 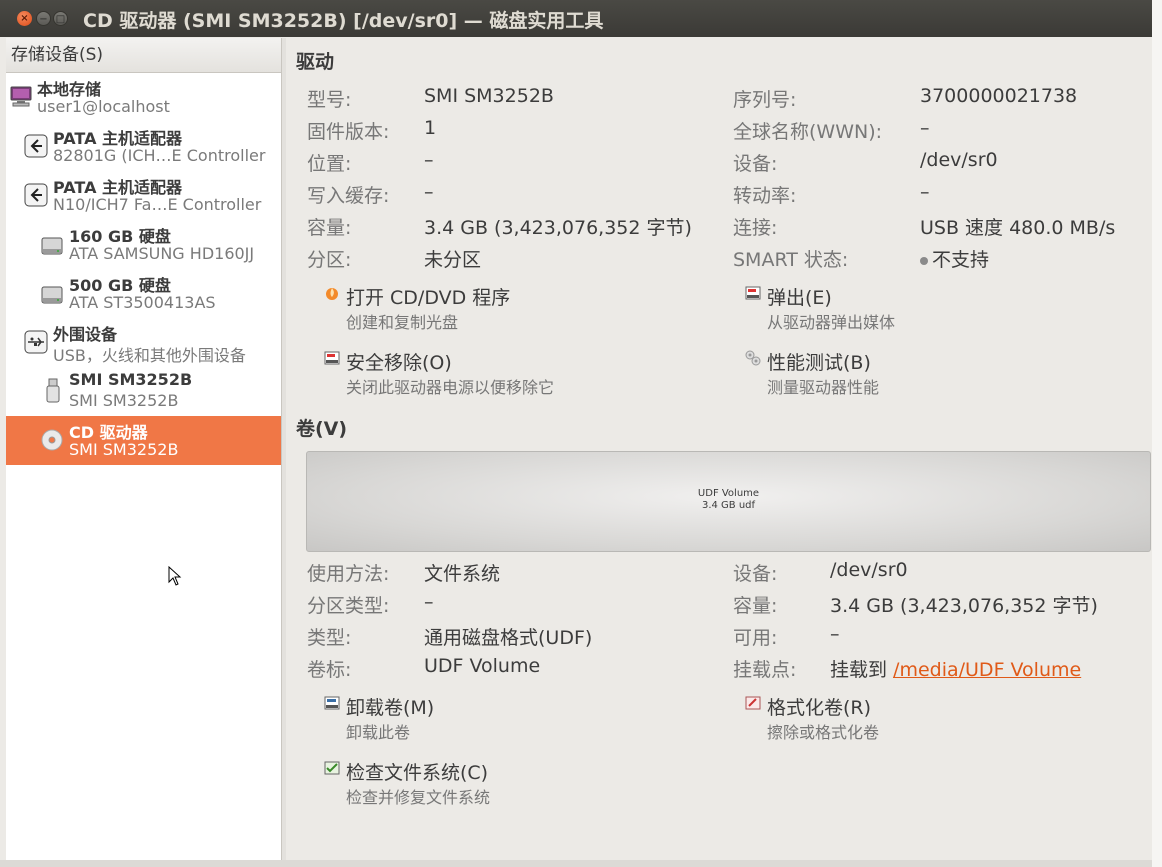 What do you see at coordinates (143, 55) in the screenshot?
I see `sidebar-header: 存储设备(S)` at bounding box center [143, 55].